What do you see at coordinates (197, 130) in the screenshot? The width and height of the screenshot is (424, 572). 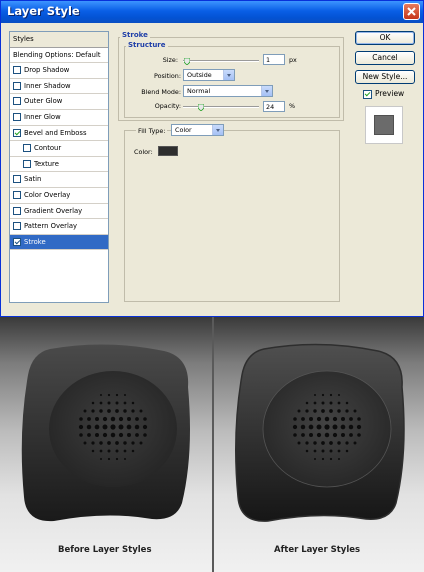 I see `fill-type-select: Color` at bounding box center [197, 130].